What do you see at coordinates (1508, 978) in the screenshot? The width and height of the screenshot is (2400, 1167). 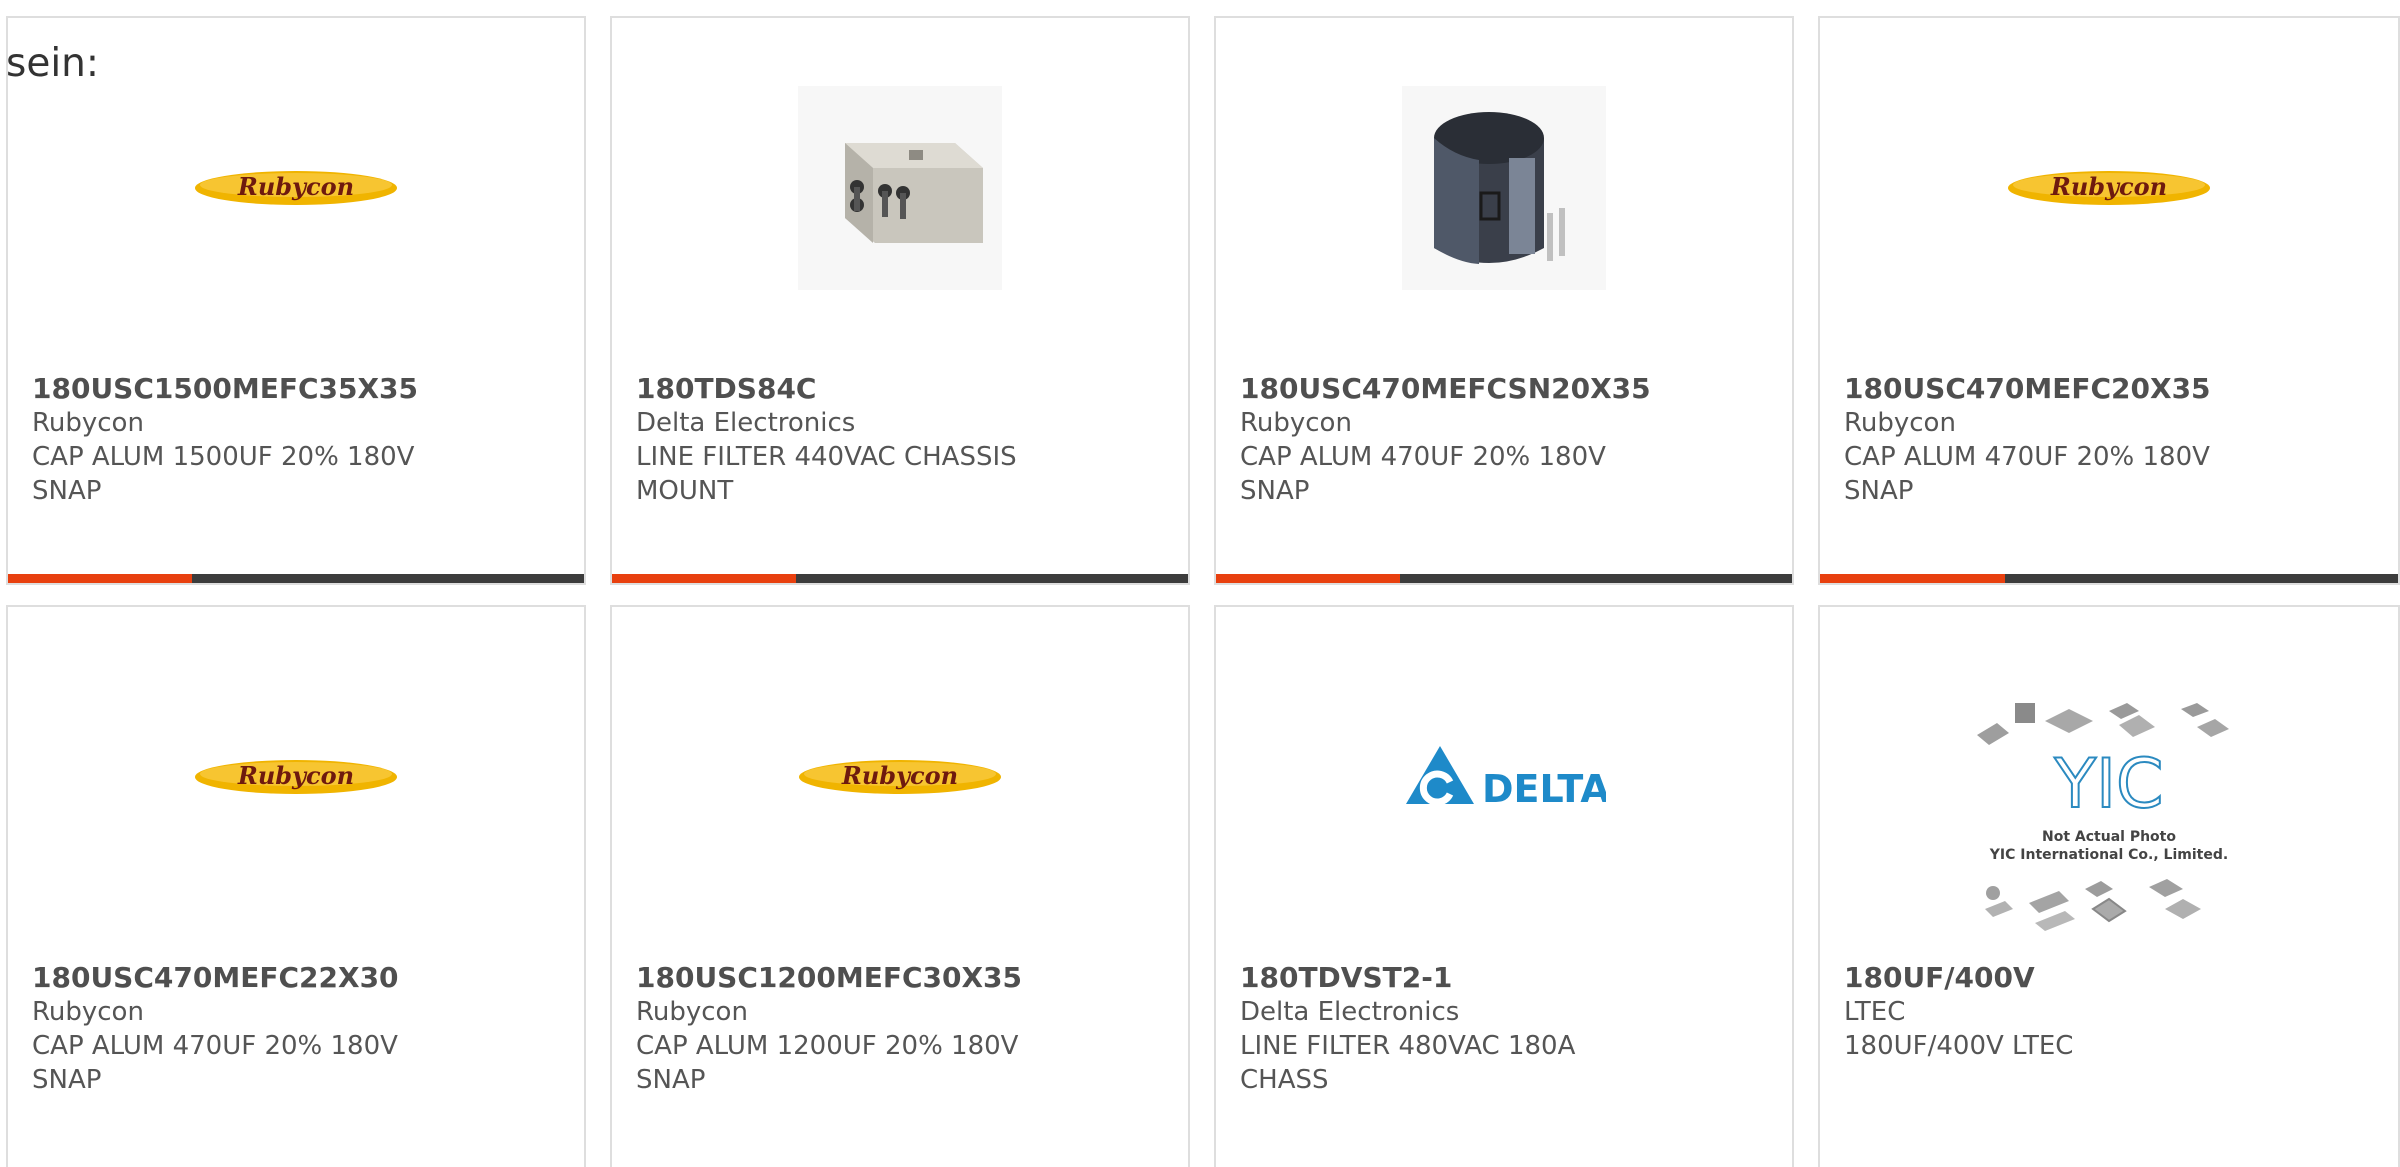 I see `part-number: 180TDVST2-1` at bounding box center [1508, 978].